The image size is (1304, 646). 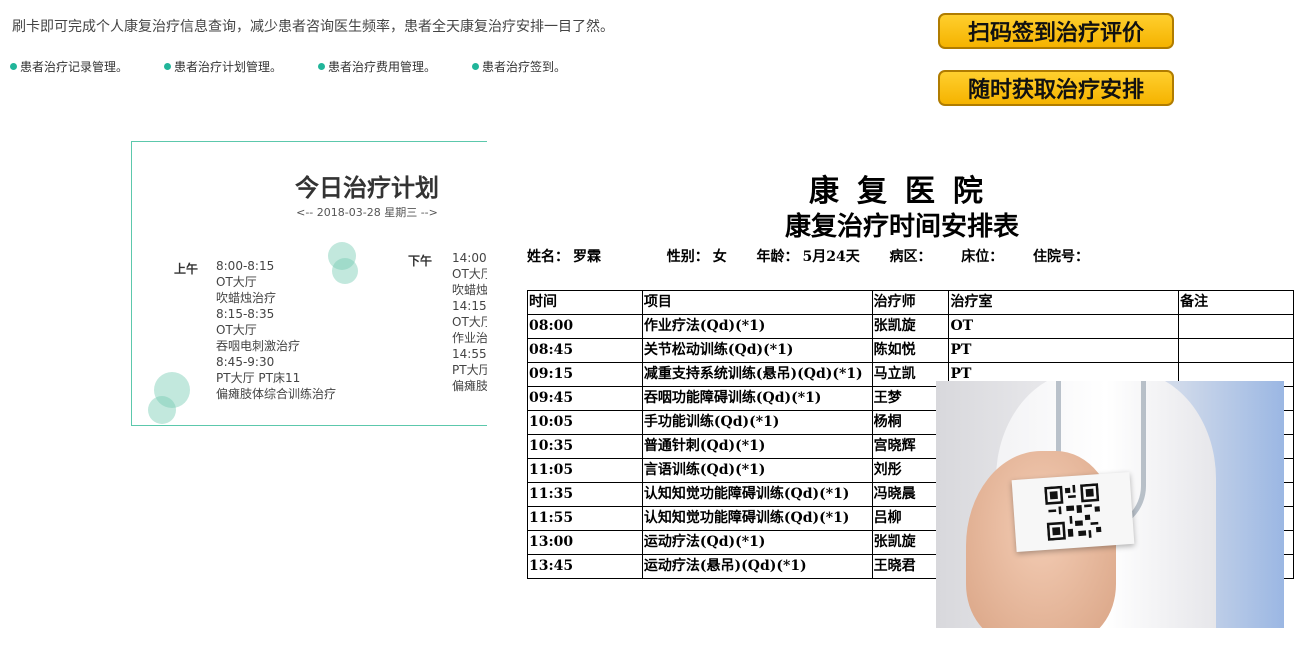 What do you see at coordinates (757, 446) in the screenshot?
I see `table-cell: 普通针刺(Qd)(*1)` at bounding box center [757, 446].